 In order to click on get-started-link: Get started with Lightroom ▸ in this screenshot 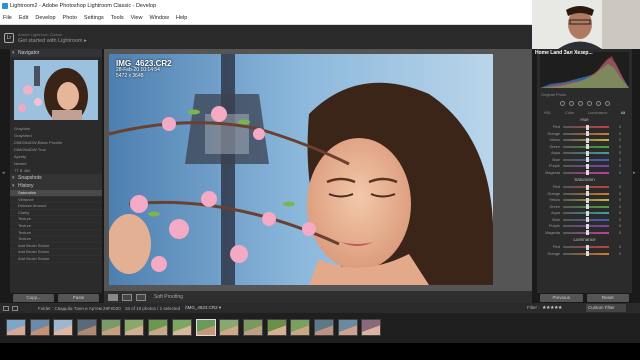, I will do `click(52, 41)`.